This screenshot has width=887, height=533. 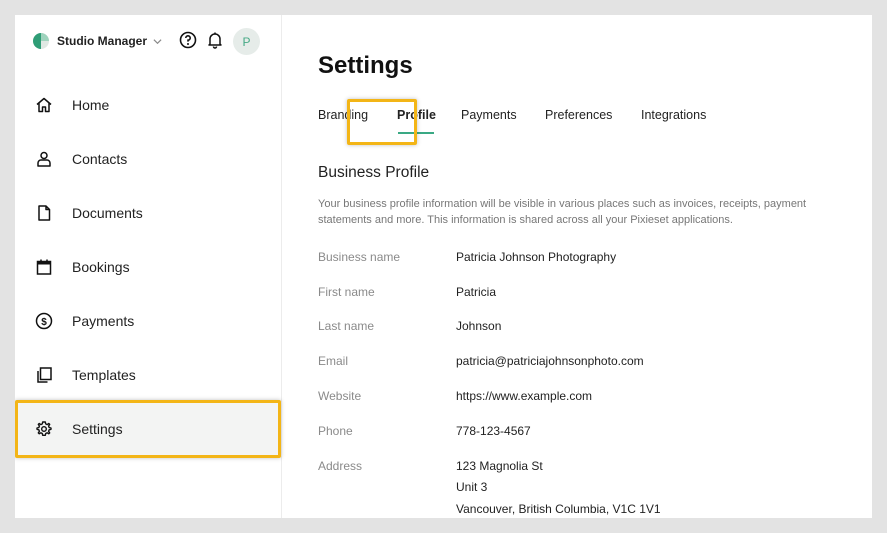 What do you see at coordinates (588, 434) in the screenshot?
I see `field-phone: Phone 778-123-4567` at bounding box center [588, 434].